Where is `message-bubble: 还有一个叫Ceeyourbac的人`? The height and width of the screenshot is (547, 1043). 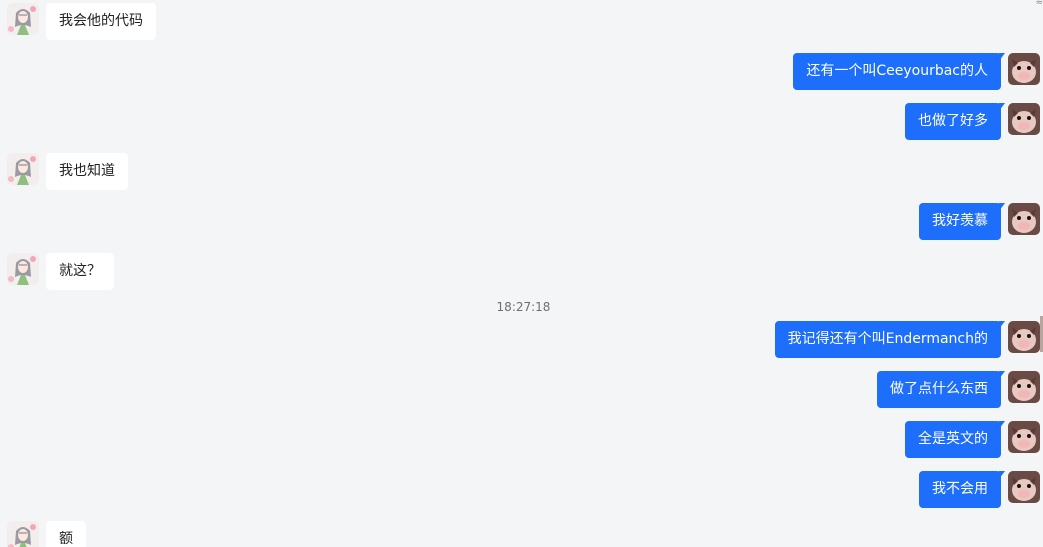
message-bubble: 还有一个叫Ceeyourbac的人 is located at coordinates (899, 71).